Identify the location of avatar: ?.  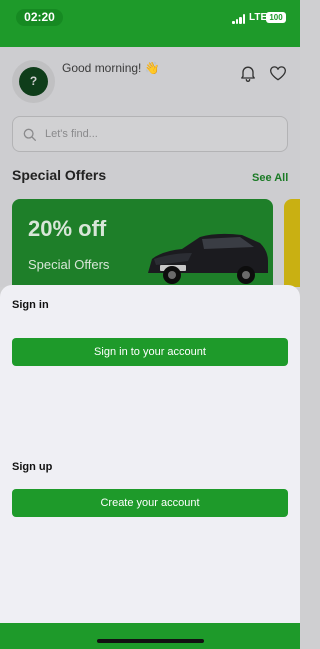
(33, 81).